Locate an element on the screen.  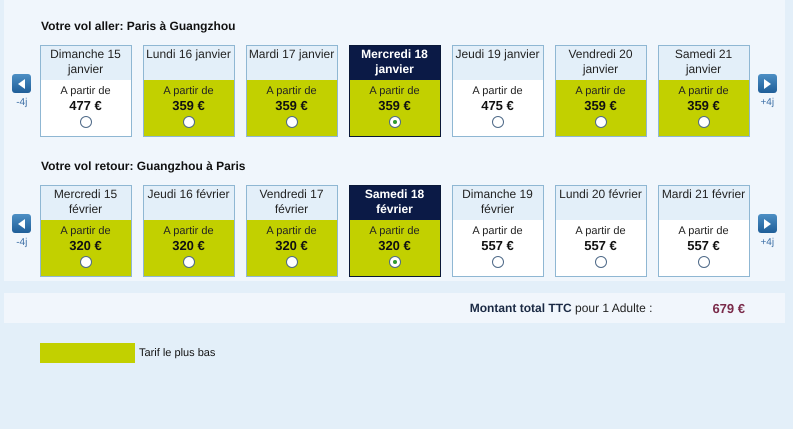
total-label: Montant total TTC pour 1 Adulte : is located at coordinates (561, 308).